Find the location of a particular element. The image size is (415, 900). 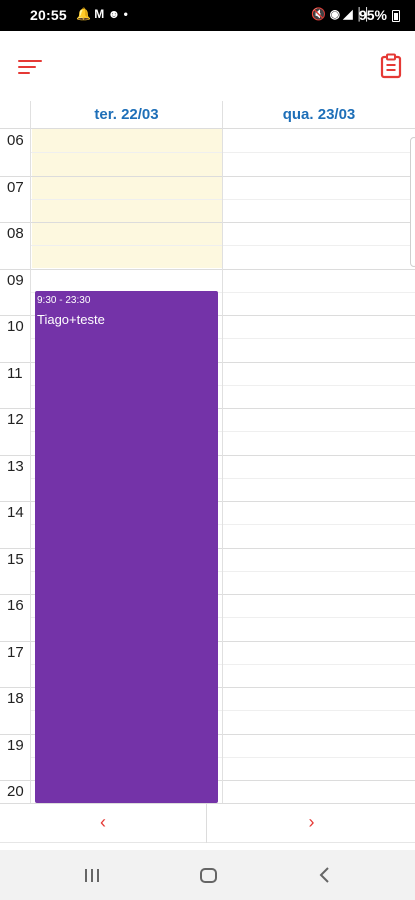

hour-label: 11 is located at coordinates (15, 373).